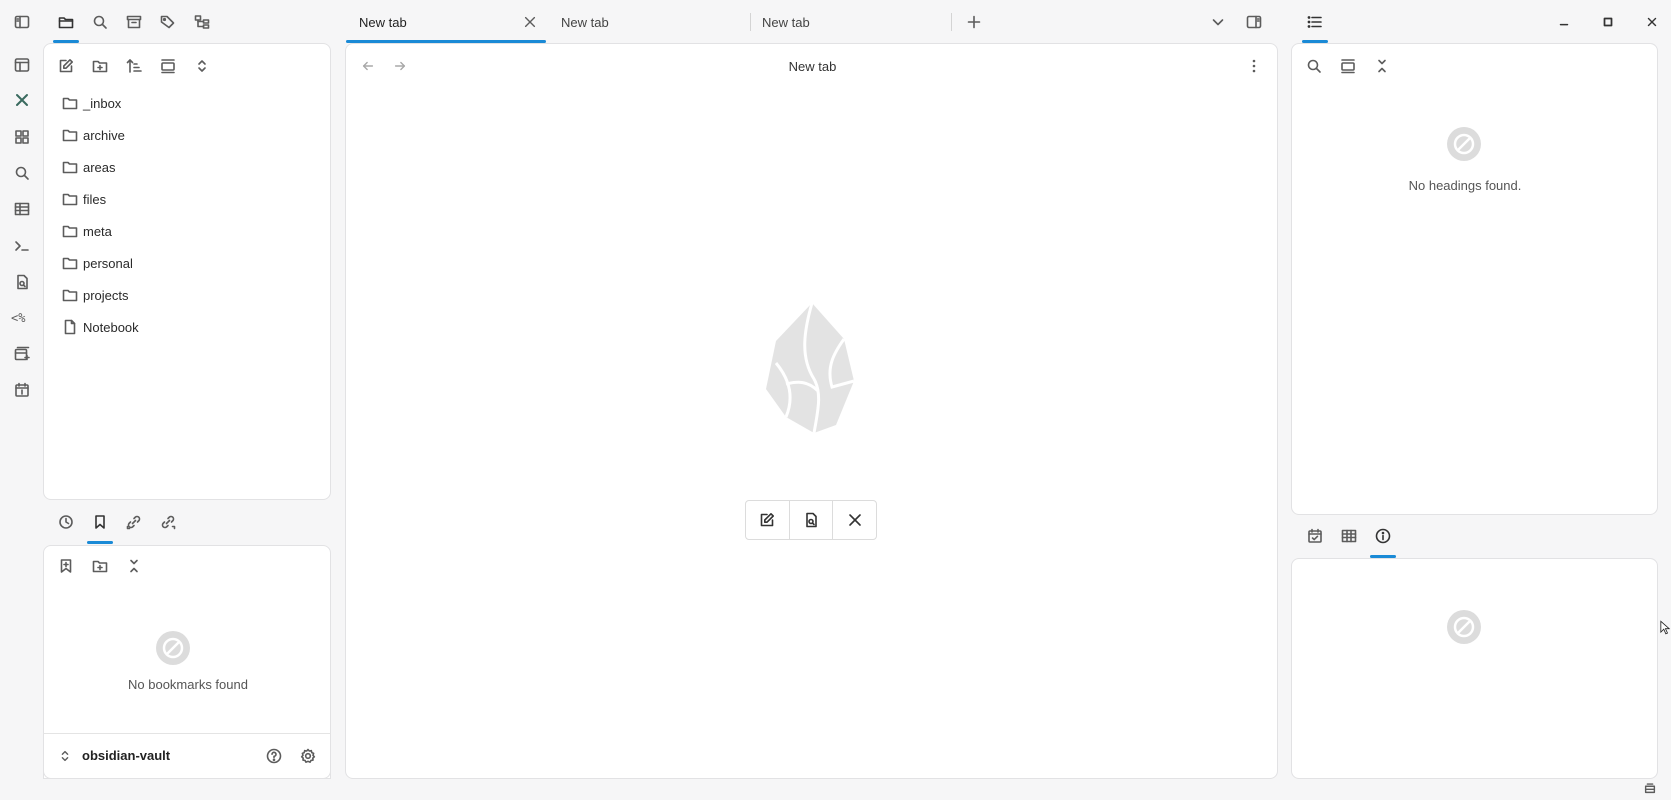 Image resolution: width=1671 pixels, height=800 pixels. I want to click on tasks-calendar-tab-icon, so click(1315, 536).